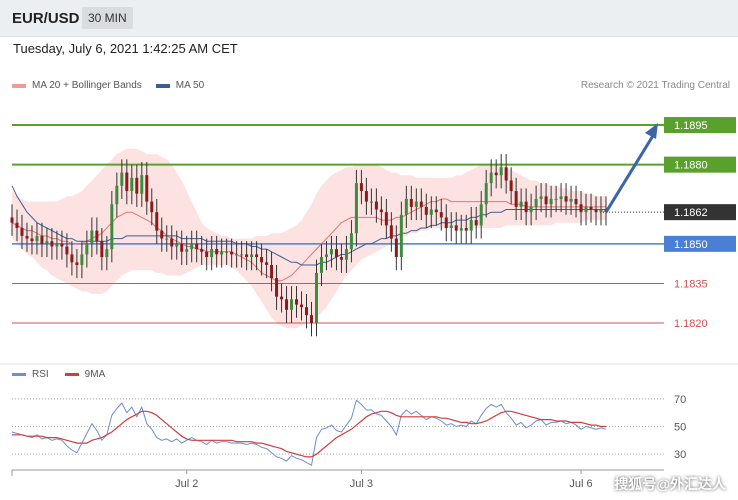 The height and width of the screenshot is (500, 738). What do you see at coordinates (691, 324) in the screenshot?
I see `level-label-1.1820: 1.1820` at bounding box center [691, 324].